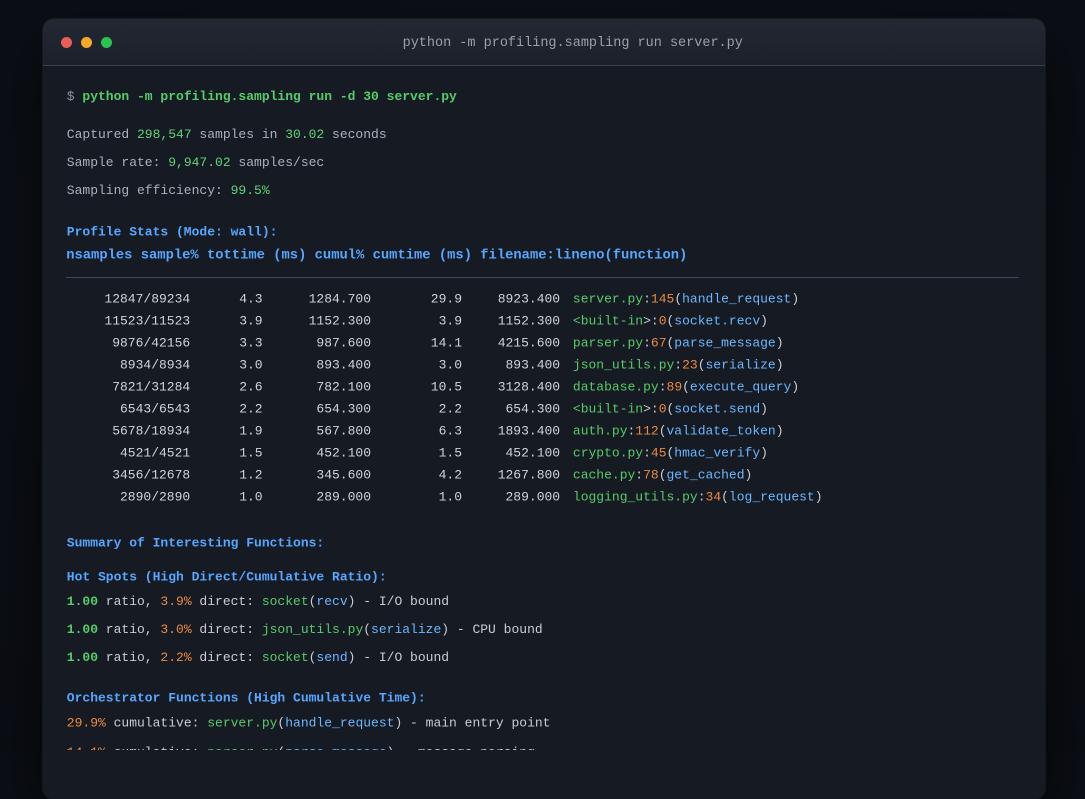 This screenshot has height=799, width=1085. Describe the element at coordinates (529, 474) in the screenshot. I see `svg-text: 1267.800` at that location.